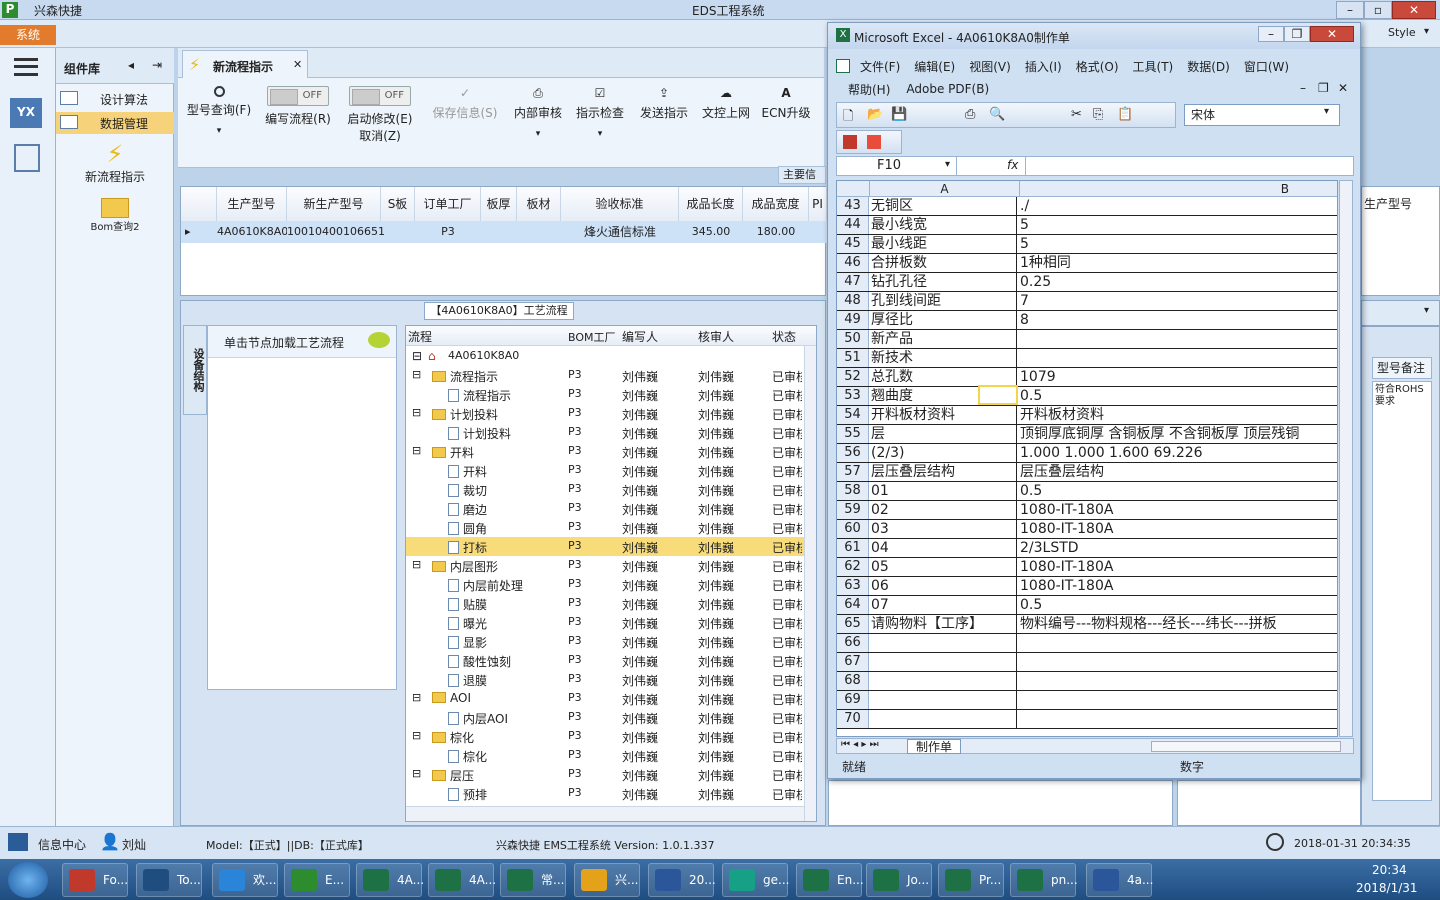 This screenshot has height=900, width=1440. What do you see at coordinates (853, 624) in the screenshot?
I see `row-number: 65` at bounding box center [853, 624].